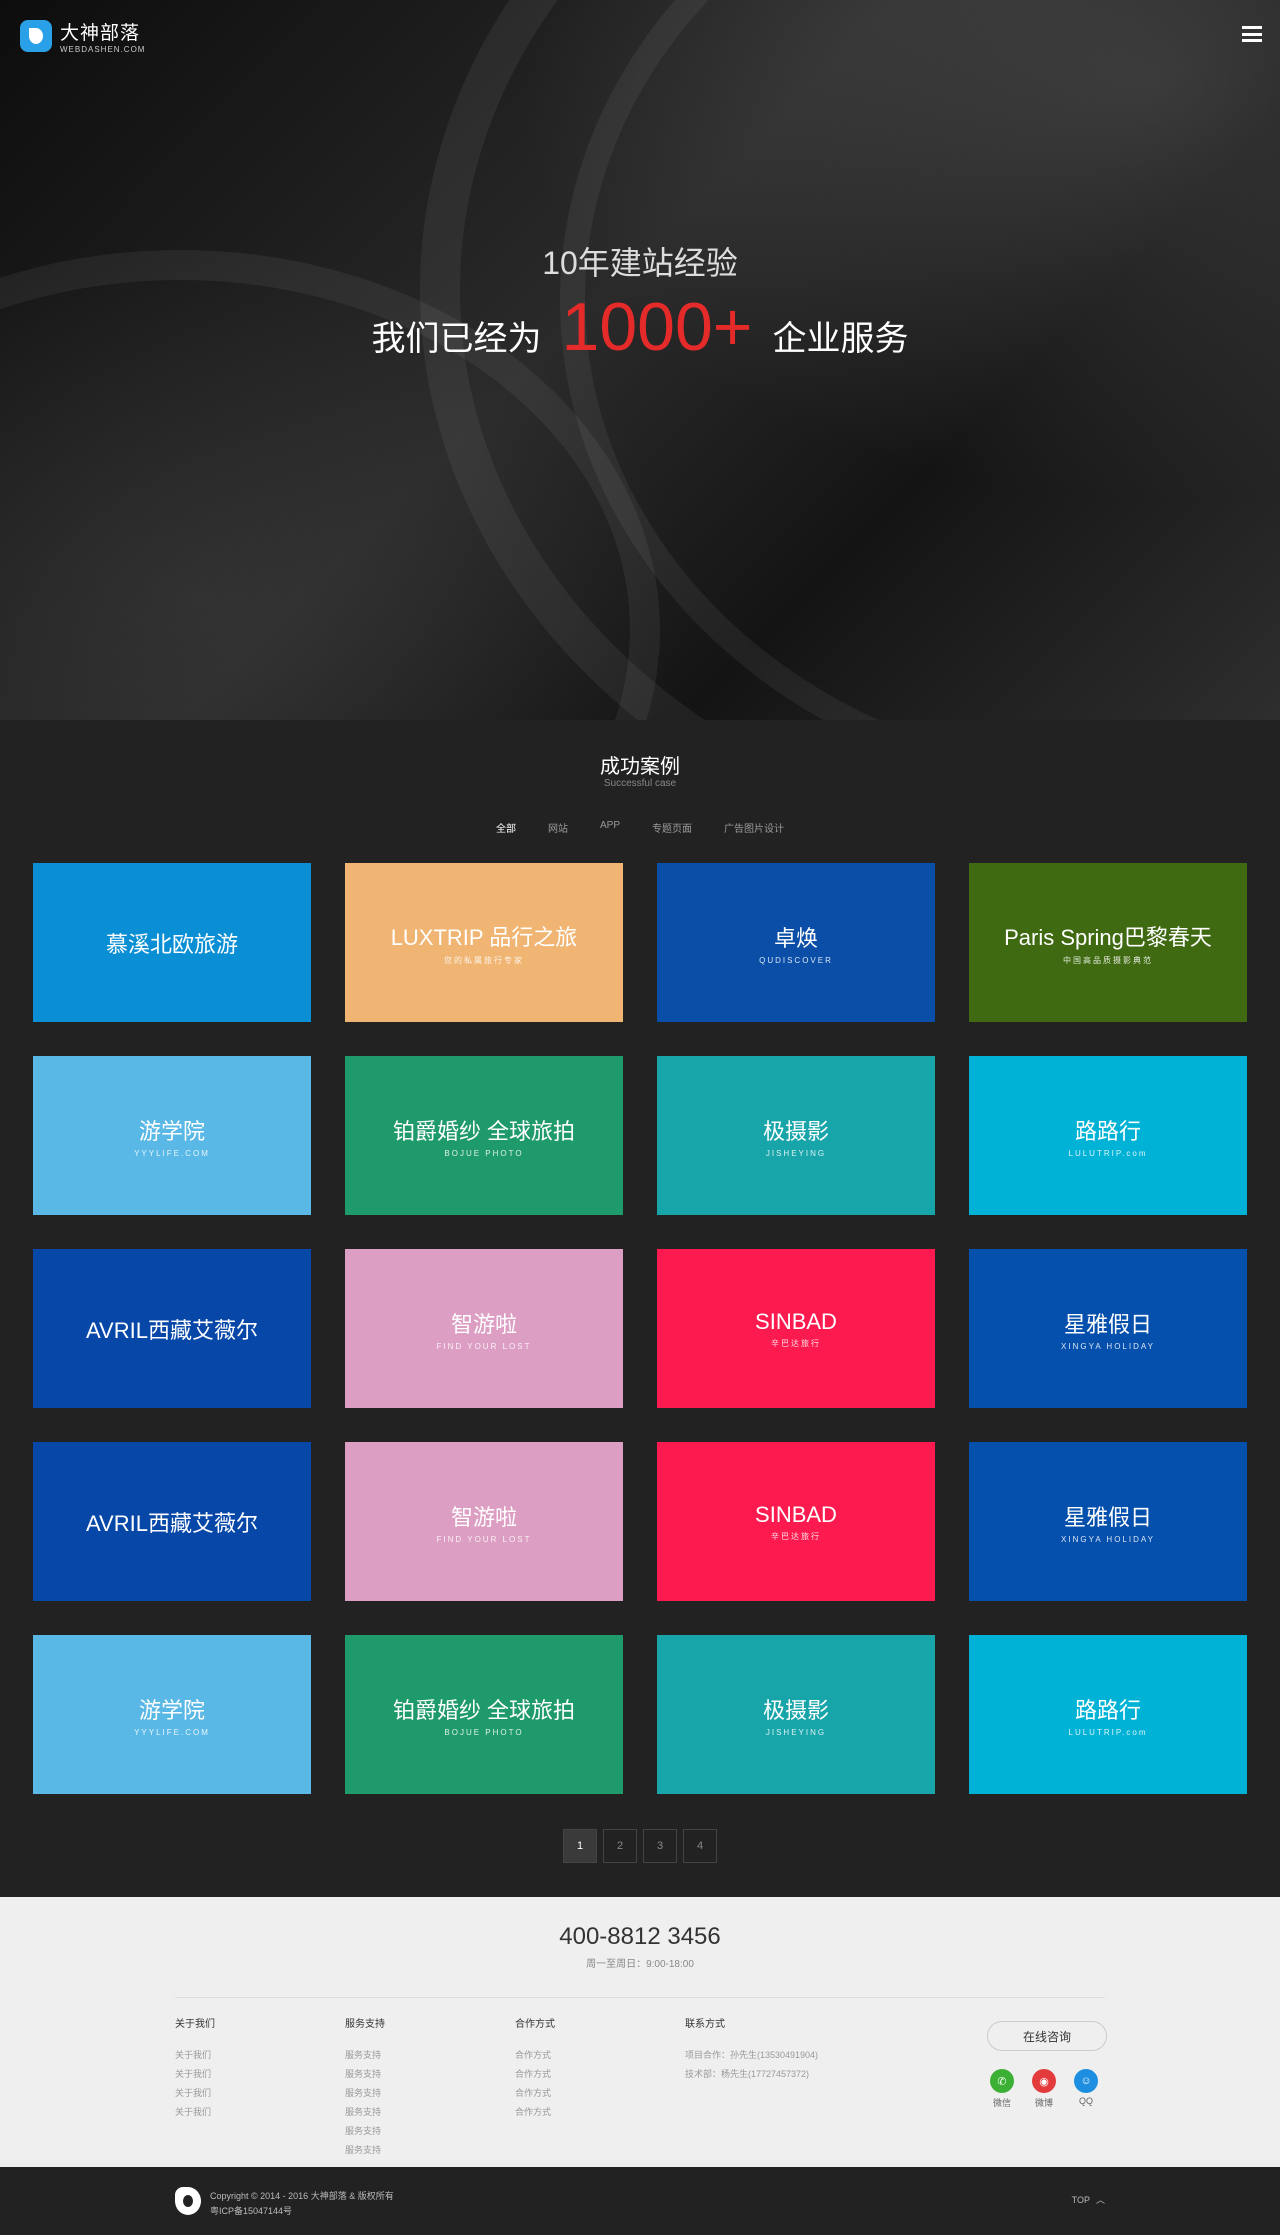 The width and height of the screenshot is (1280, 2235). What do you see at coordinates (456, 339) in the screenshot?
I see `hero-headline-prefix: 我们已经为` at bounding box center [456, 339].